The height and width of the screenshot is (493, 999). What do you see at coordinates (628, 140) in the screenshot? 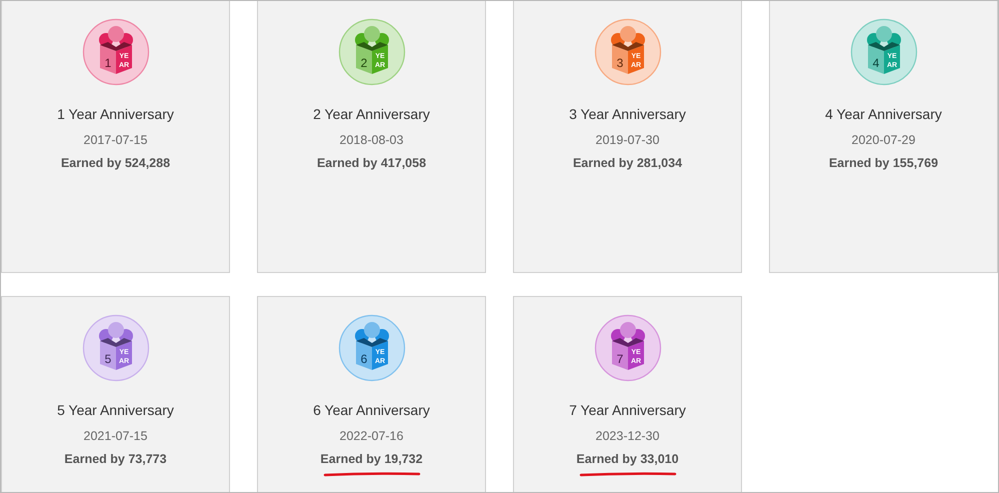
I see `earned-date: 2019-07-30` at bounding box center [628, 140].